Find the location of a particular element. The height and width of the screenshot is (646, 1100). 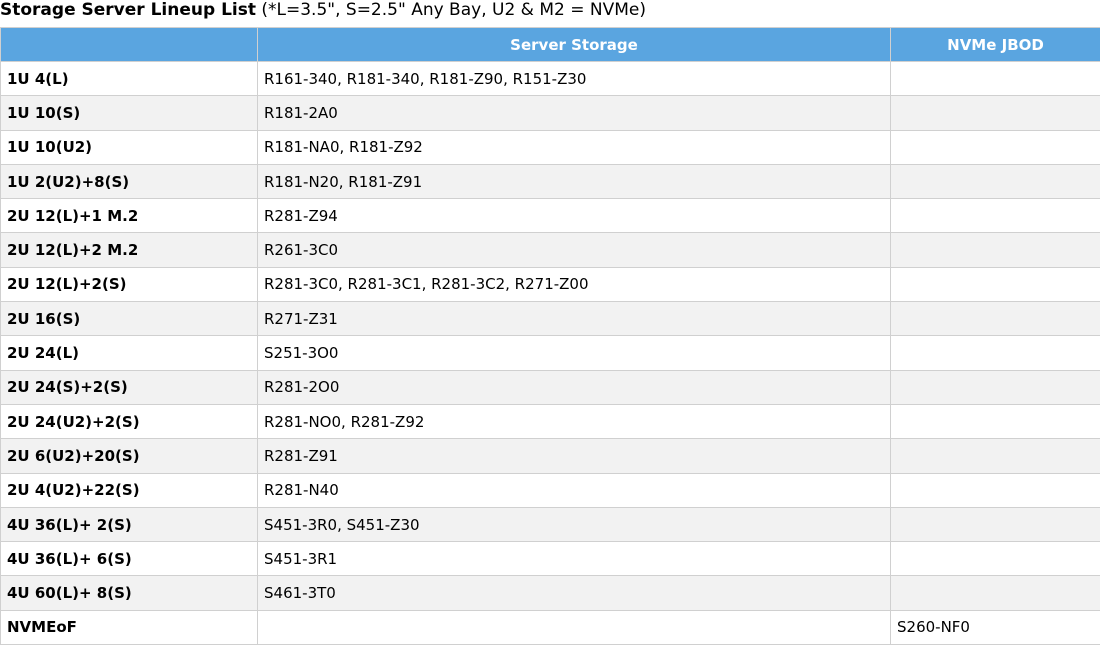

table-row: 4U 60(L)+ 8(S) S461-3T0 is located at coordinates (550, 593).